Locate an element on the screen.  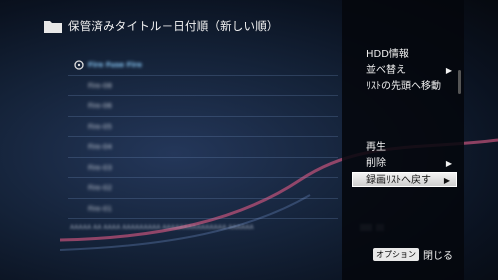
disc-icon is located at coordinates (79, 65).